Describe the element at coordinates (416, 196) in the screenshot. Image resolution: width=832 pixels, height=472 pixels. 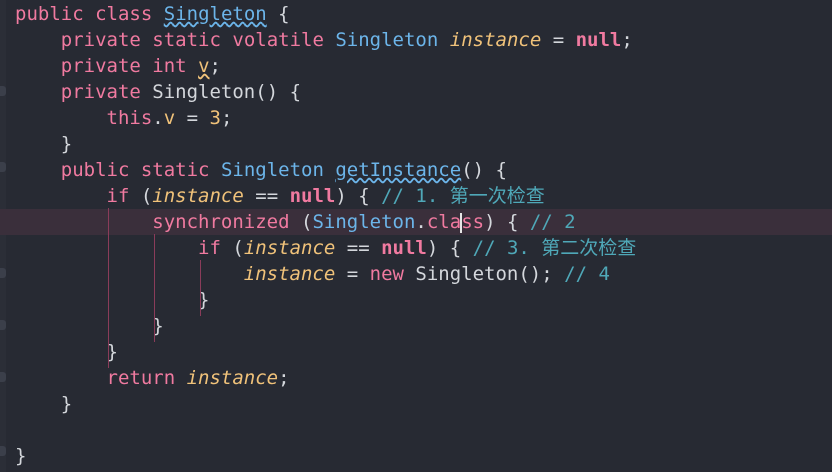
I see `code-line: if (instance == null) { // 1. 第一次检查` at that location.